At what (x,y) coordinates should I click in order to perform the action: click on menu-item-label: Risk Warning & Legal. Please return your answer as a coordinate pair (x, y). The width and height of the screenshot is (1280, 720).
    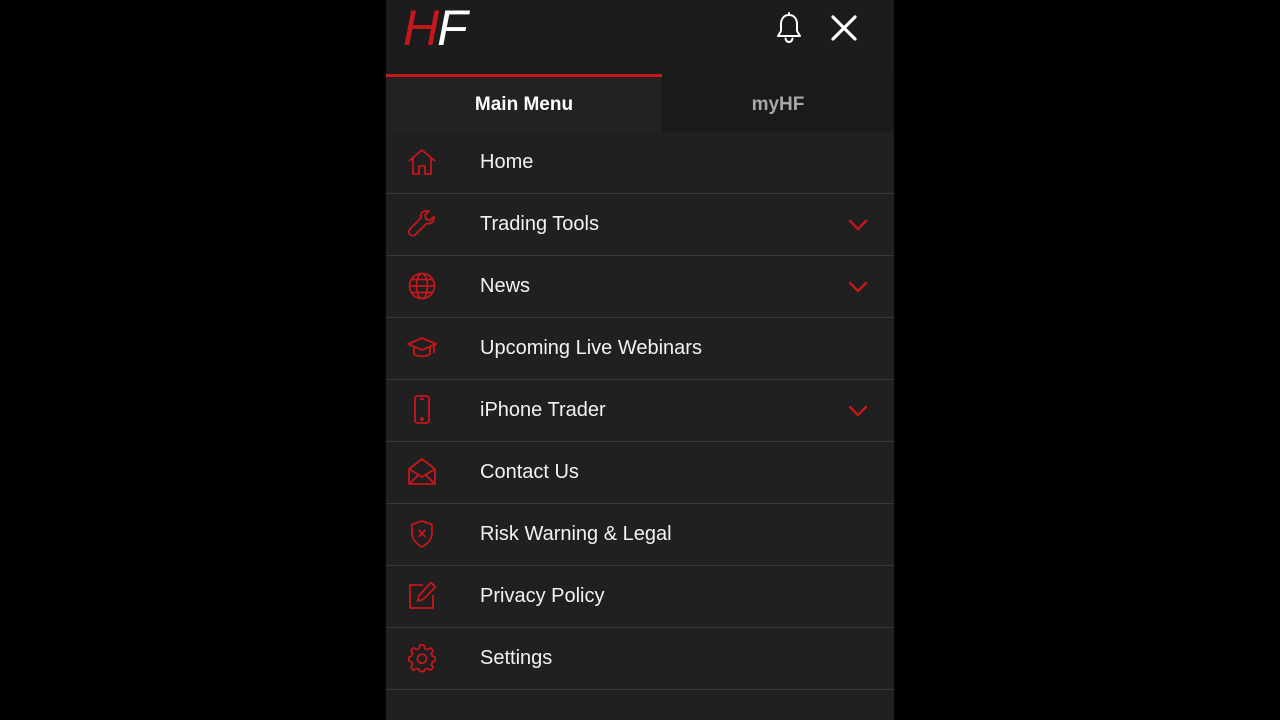
    Looking at the image, I should click on (576, 534).